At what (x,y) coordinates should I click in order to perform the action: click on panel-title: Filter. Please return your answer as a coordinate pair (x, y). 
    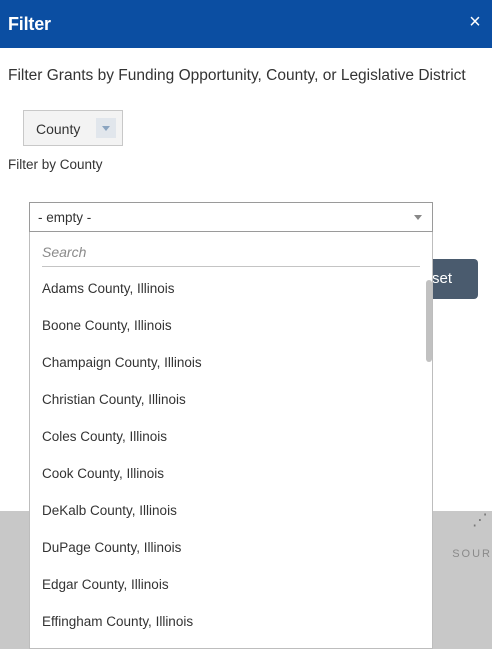
    Looking at the image, I should click on (29, 24).